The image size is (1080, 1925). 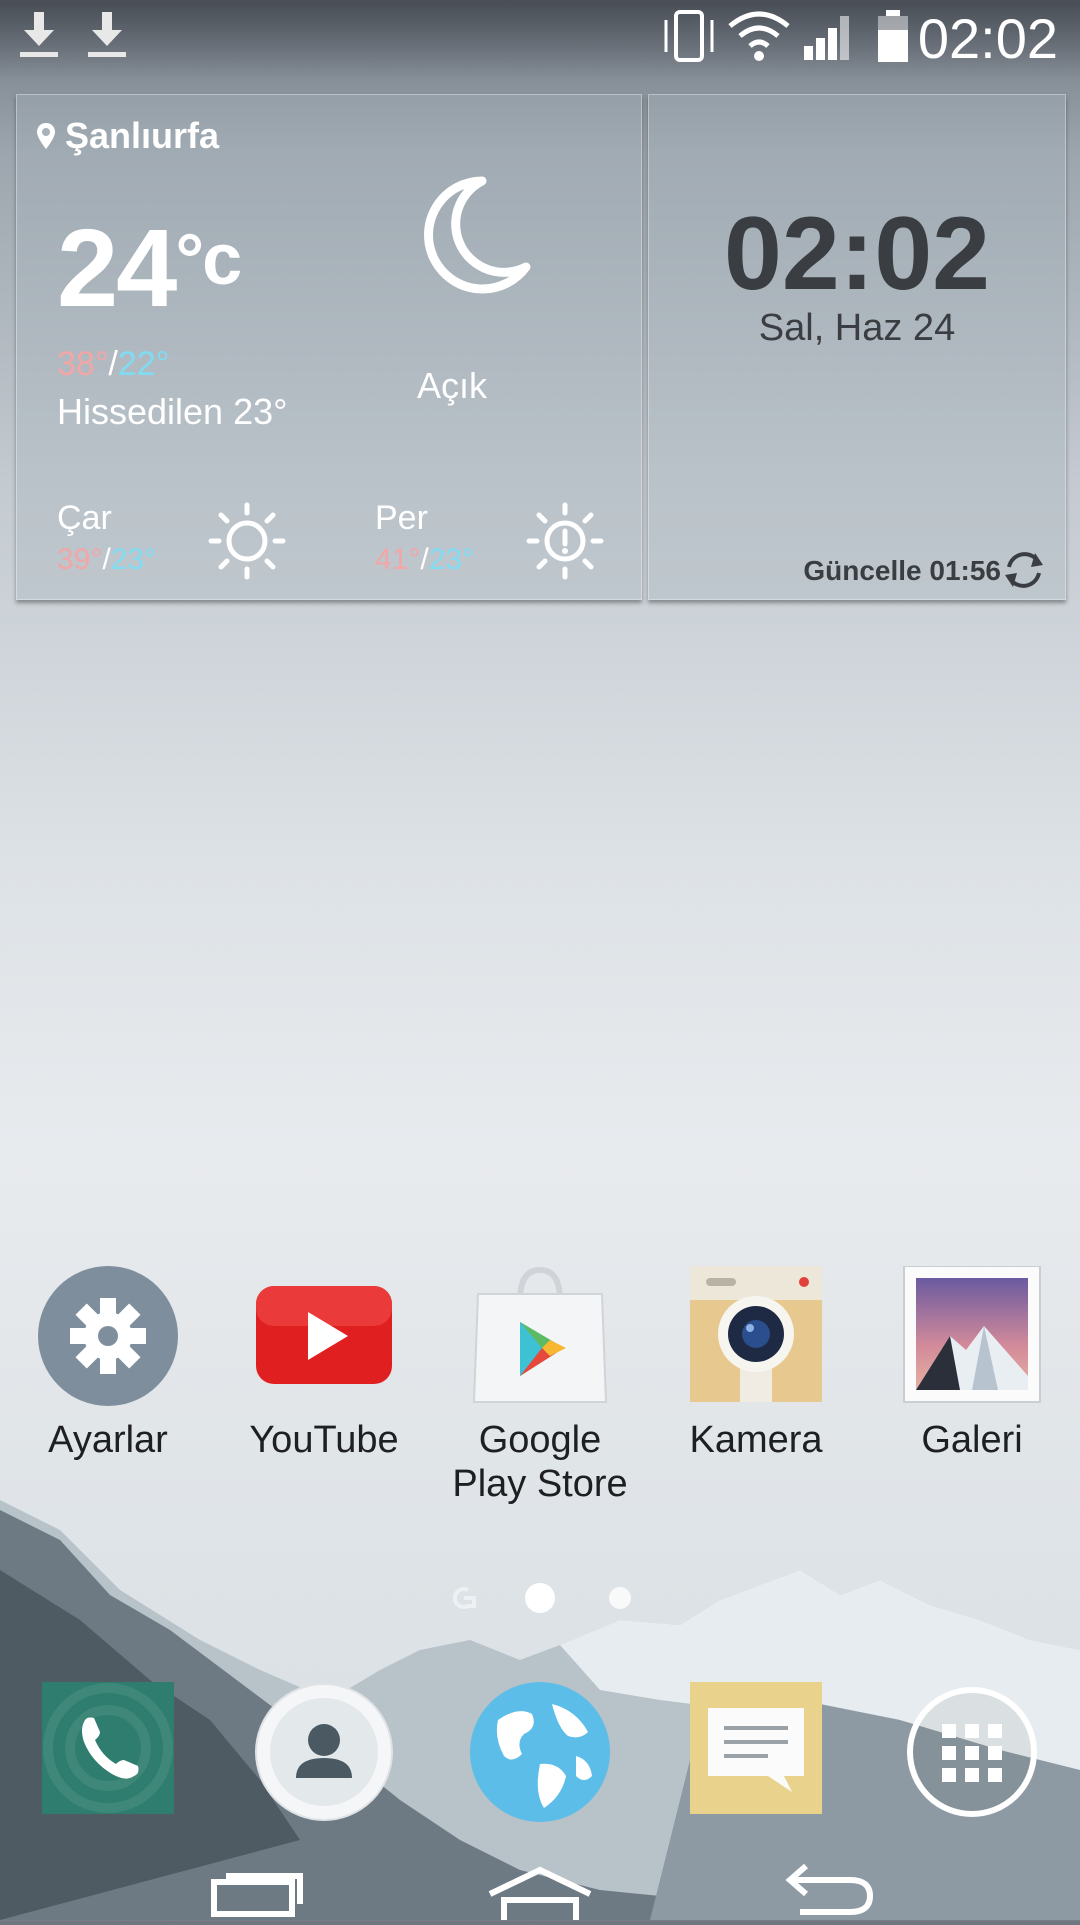 What do you see at coordinates (46, 136) in the screenshot?
I see `location-pin-icon` at bounding box center [46, 136].